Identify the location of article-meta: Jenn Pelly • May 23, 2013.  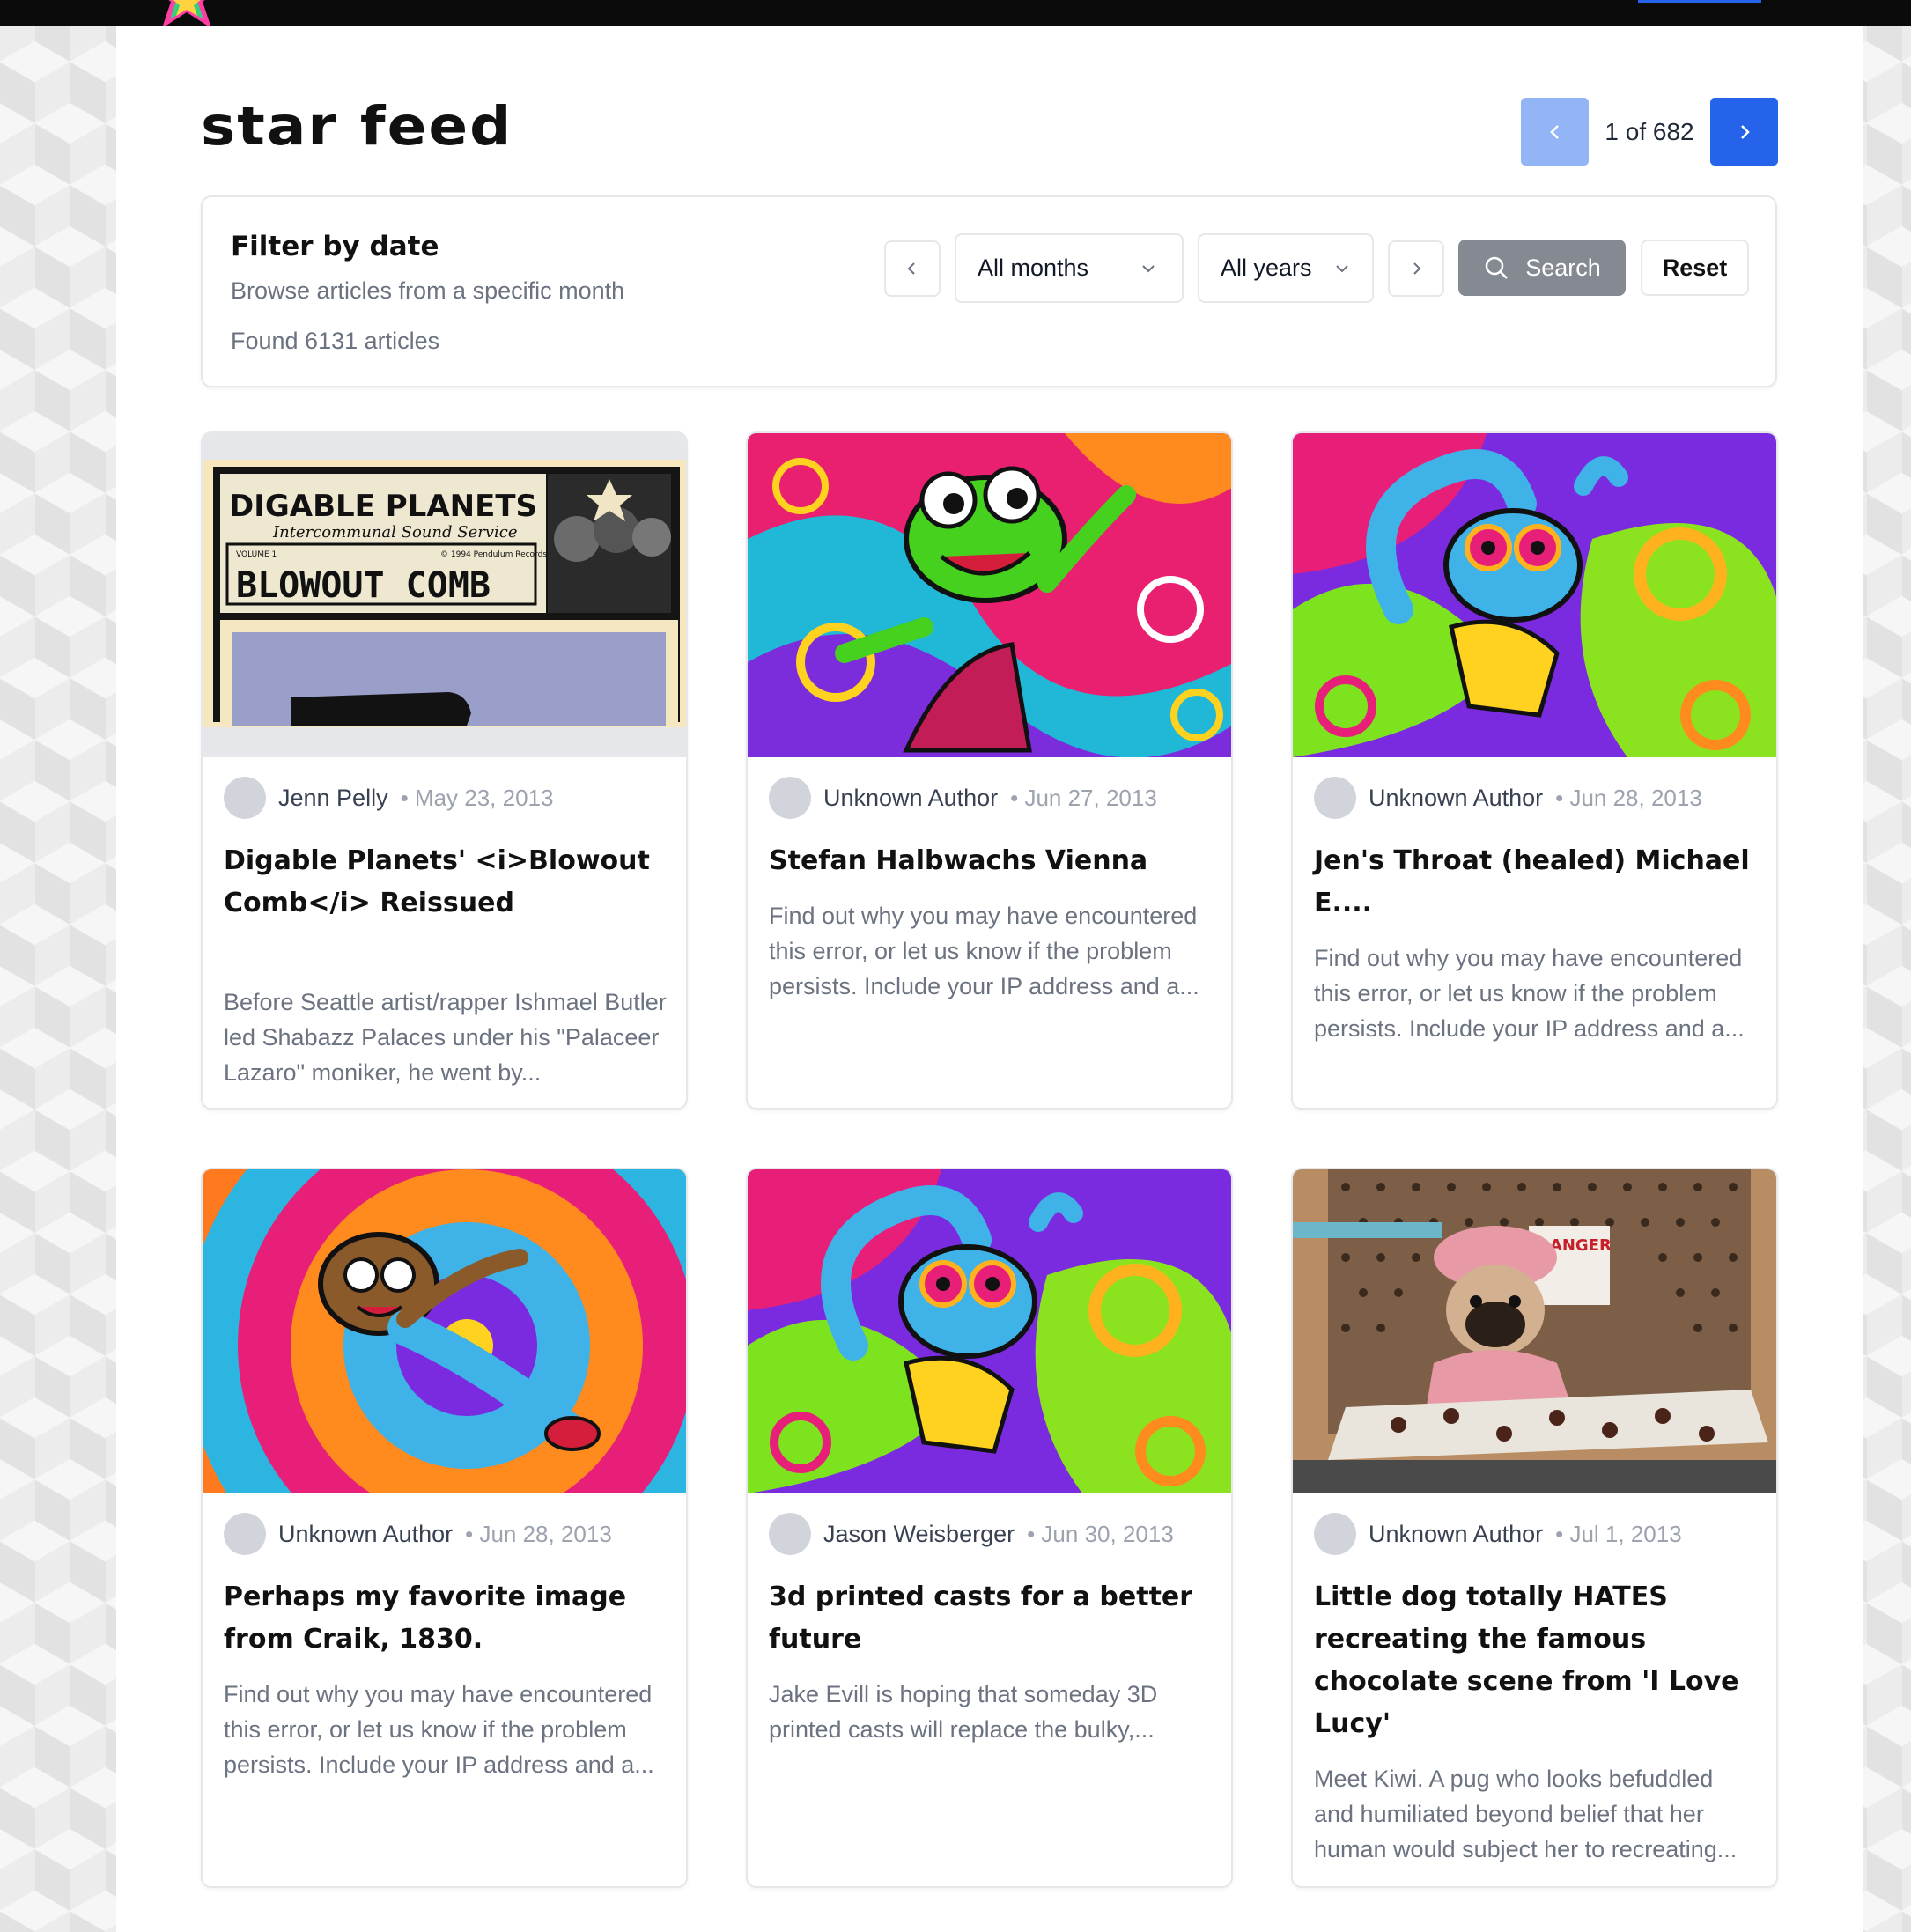
(388, 798).